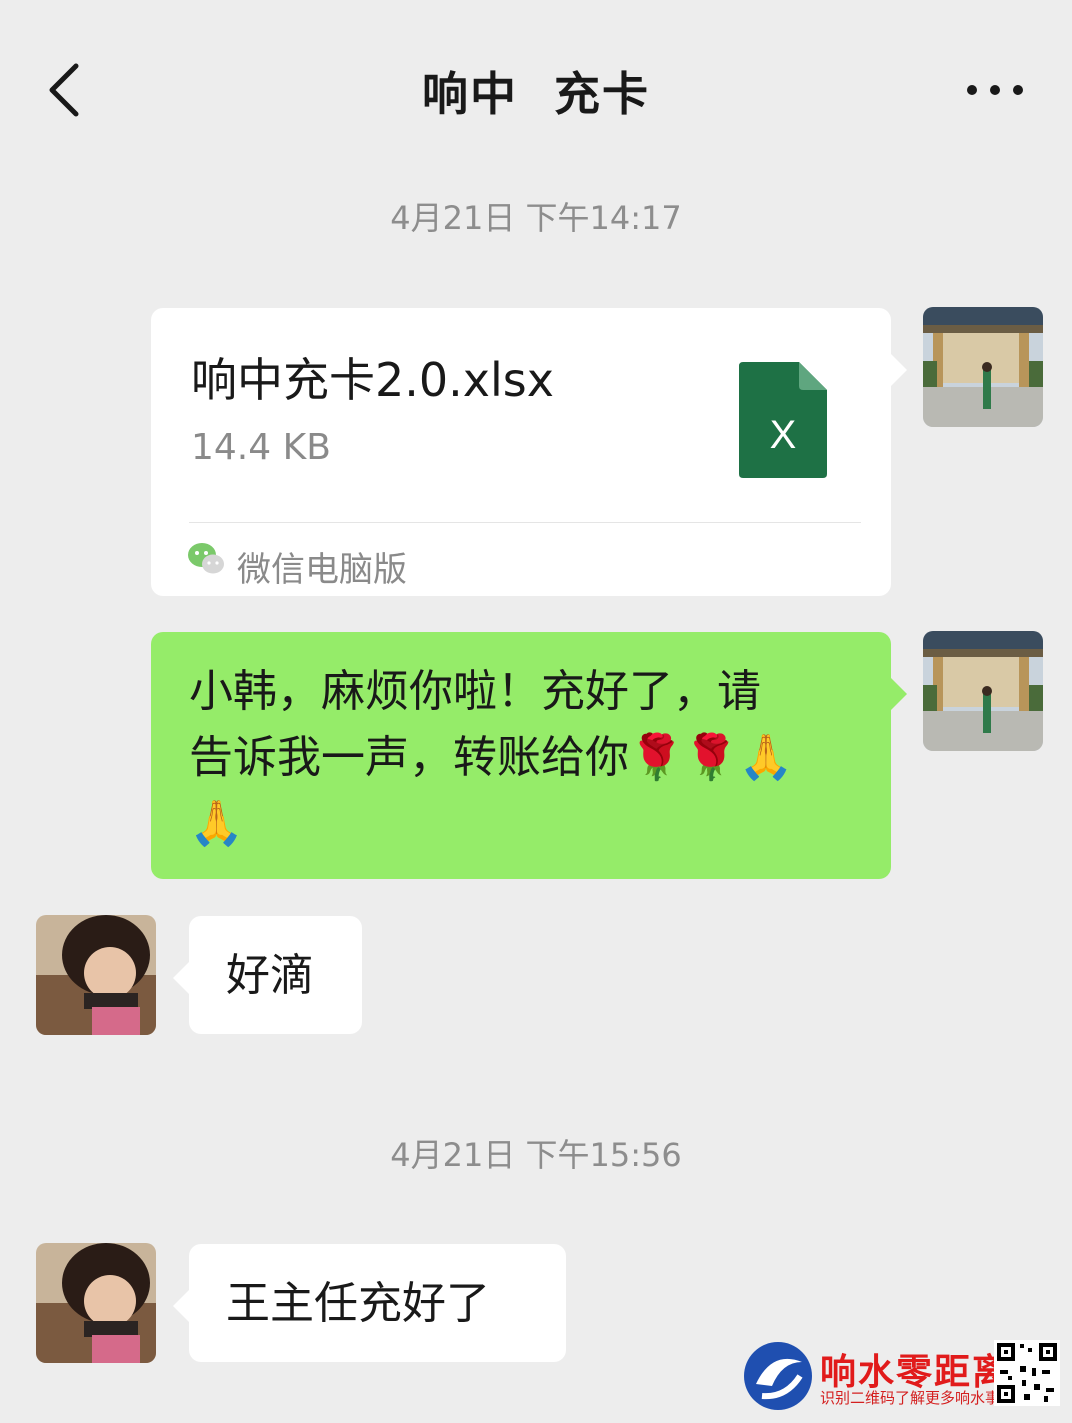 The image size is (1072, 1423). What do you see at coordinates (910, 1398) in the screenshot?
I see `watermark-subtitle: 识别二维码了解更多响水事` at bounding box center [910, 1398].